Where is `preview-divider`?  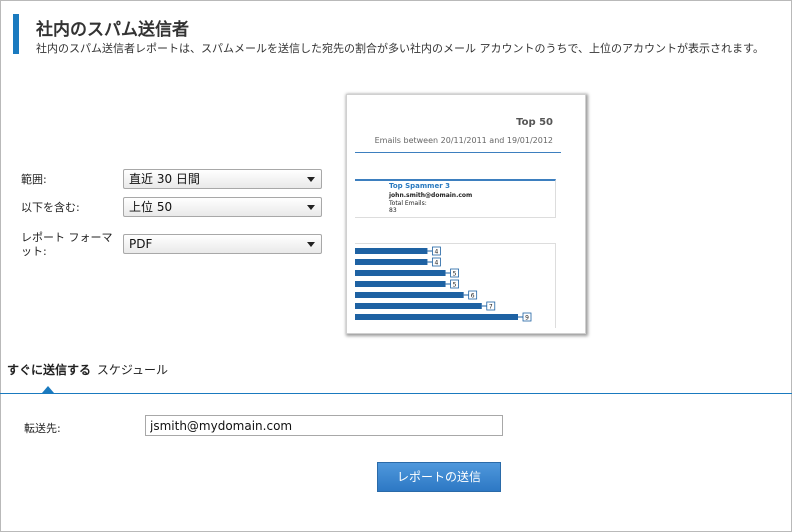
preview-divider is located at coordinates (458, 152).